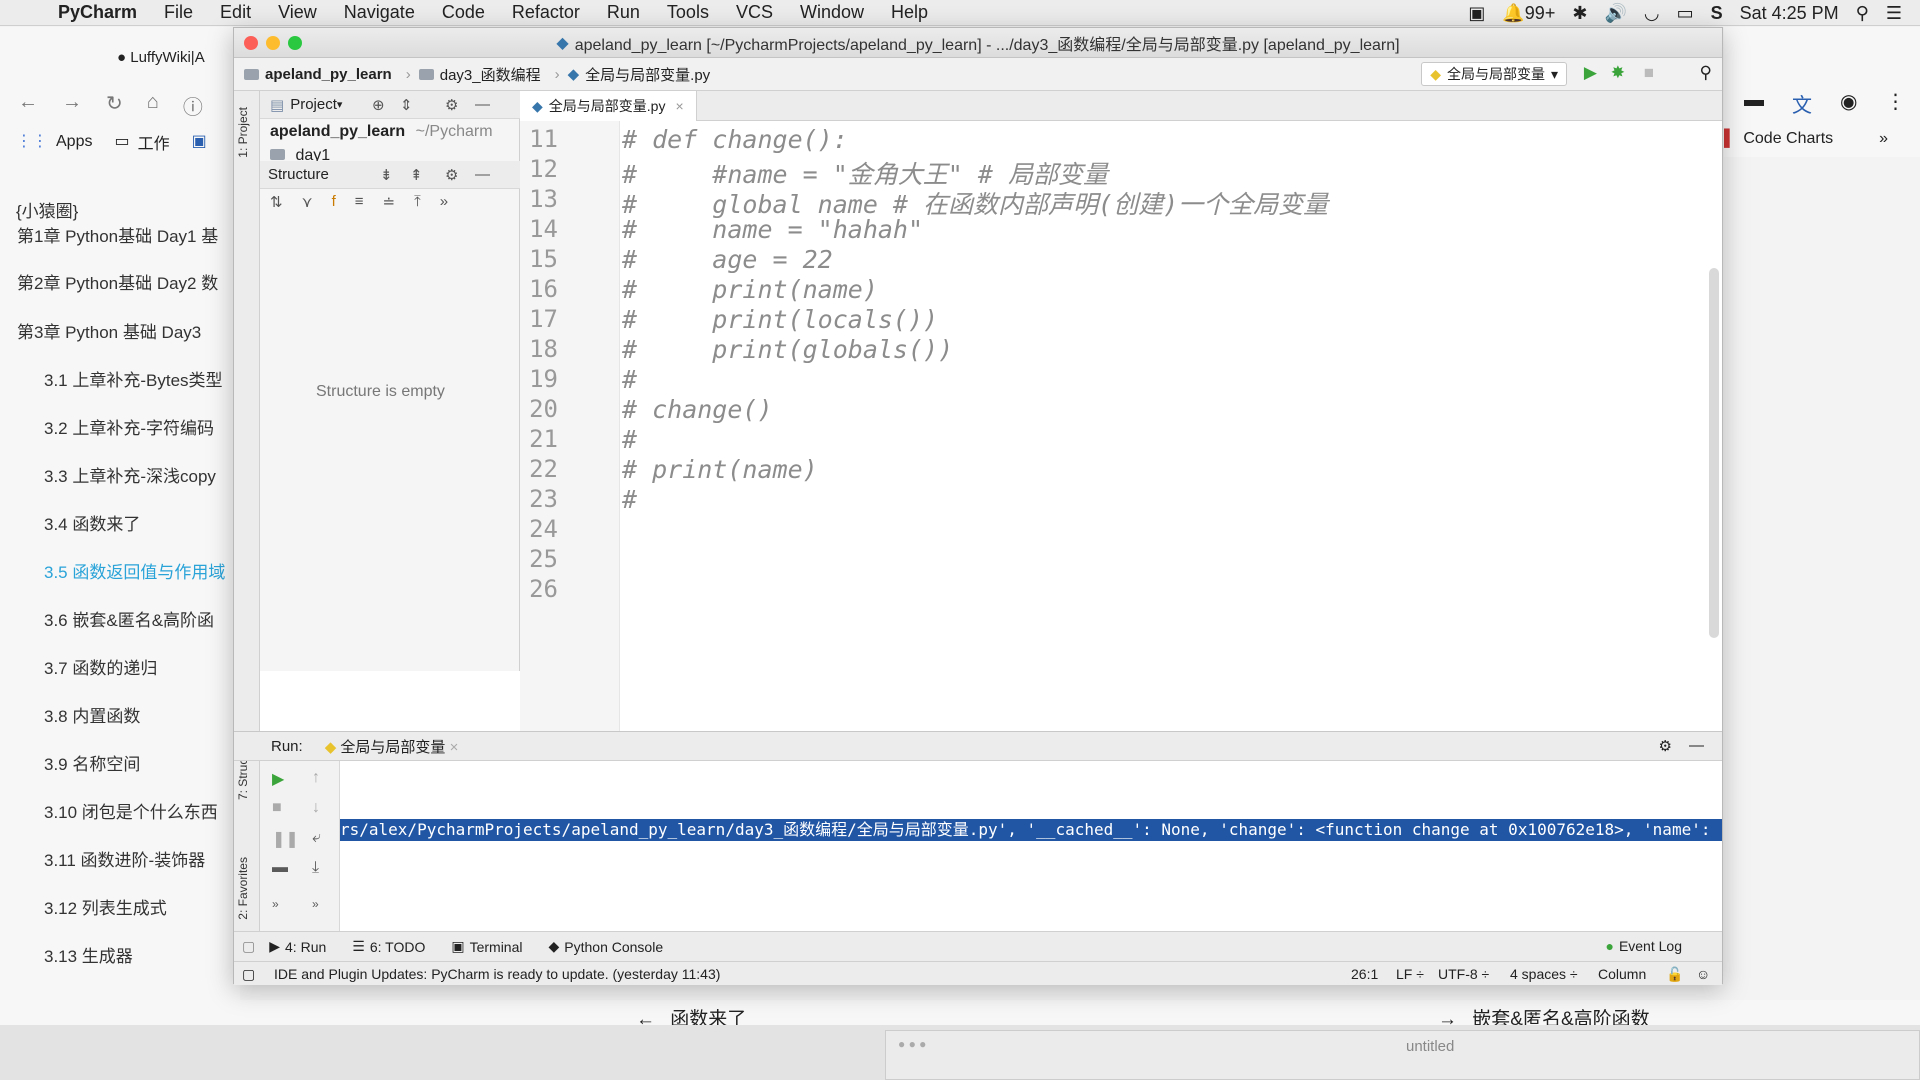 The height and width of the screenshot is (1080, 1920). What do you see at coordinates (1862, 13) in the screenshot?
I see `spotlight-search-icon: ⚲` at bounding box center [1862, 13].